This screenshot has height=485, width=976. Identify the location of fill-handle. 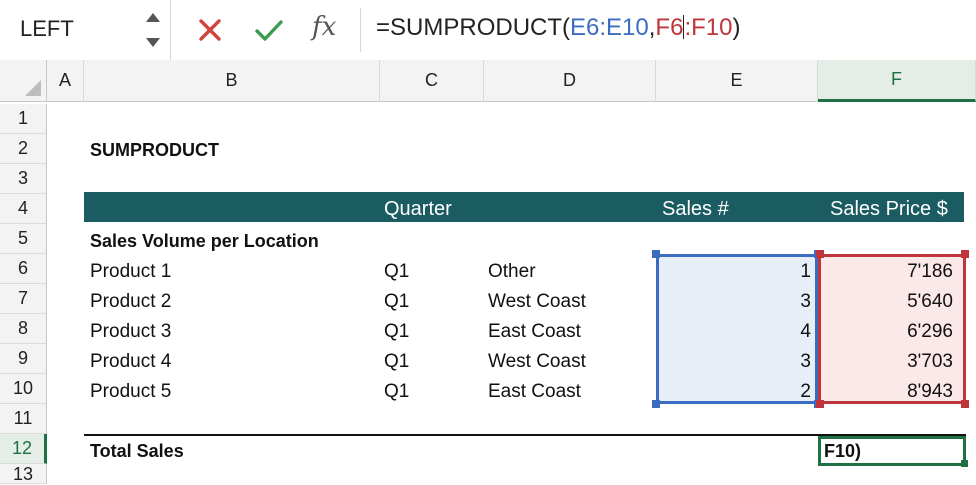
(964, 463).